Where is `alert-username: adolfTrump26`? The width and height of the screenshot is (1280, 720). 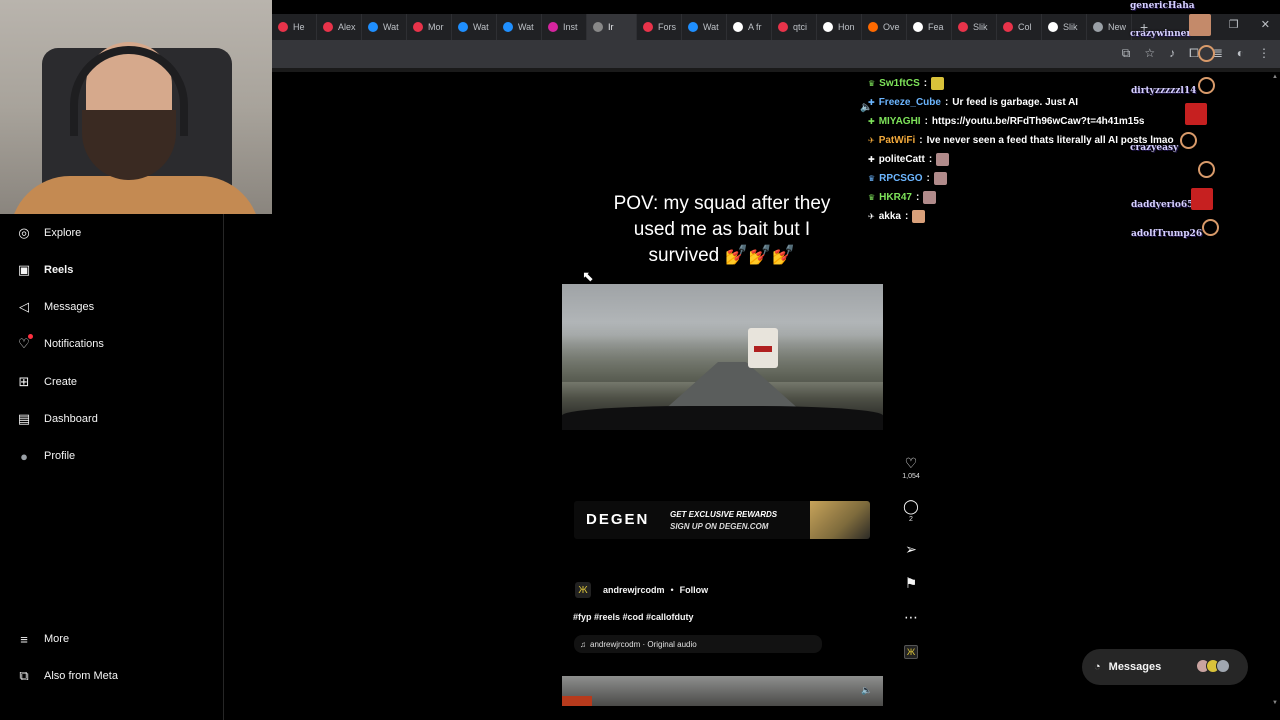
alert-username: adolfTrump26 is located at coordinates (1167, 234).